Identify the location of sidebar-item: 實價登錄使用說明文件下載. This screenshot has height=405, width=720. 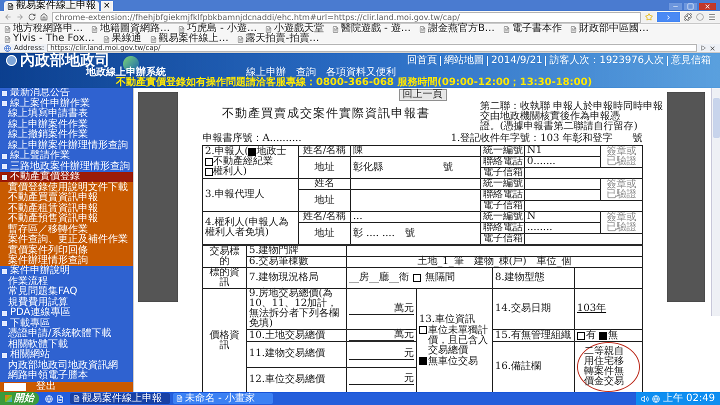
(66, 187).